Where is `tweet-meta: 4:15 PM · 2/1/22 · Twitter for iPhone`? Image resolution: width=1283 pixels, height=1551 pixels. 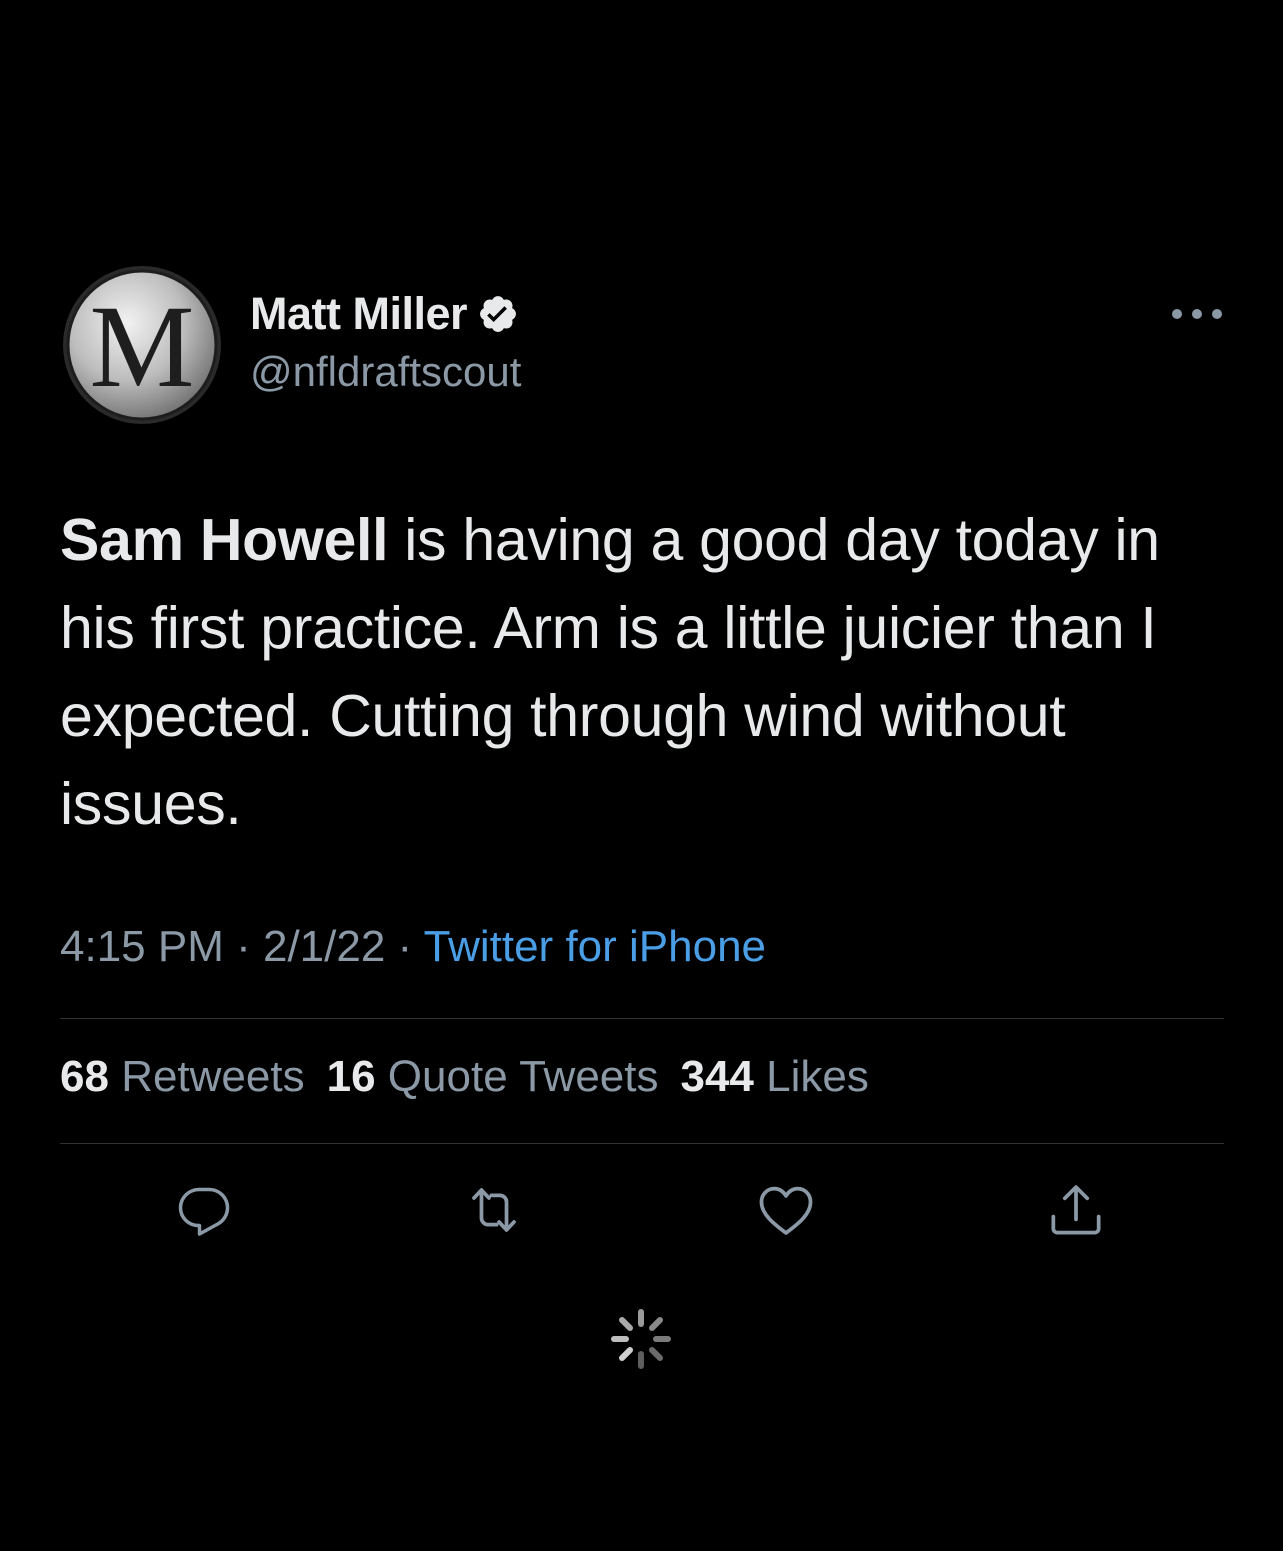 tweet-meta: 4:15 PM · 2/1/22 · Twitter for iPhone is located at coordinates (413, 947).